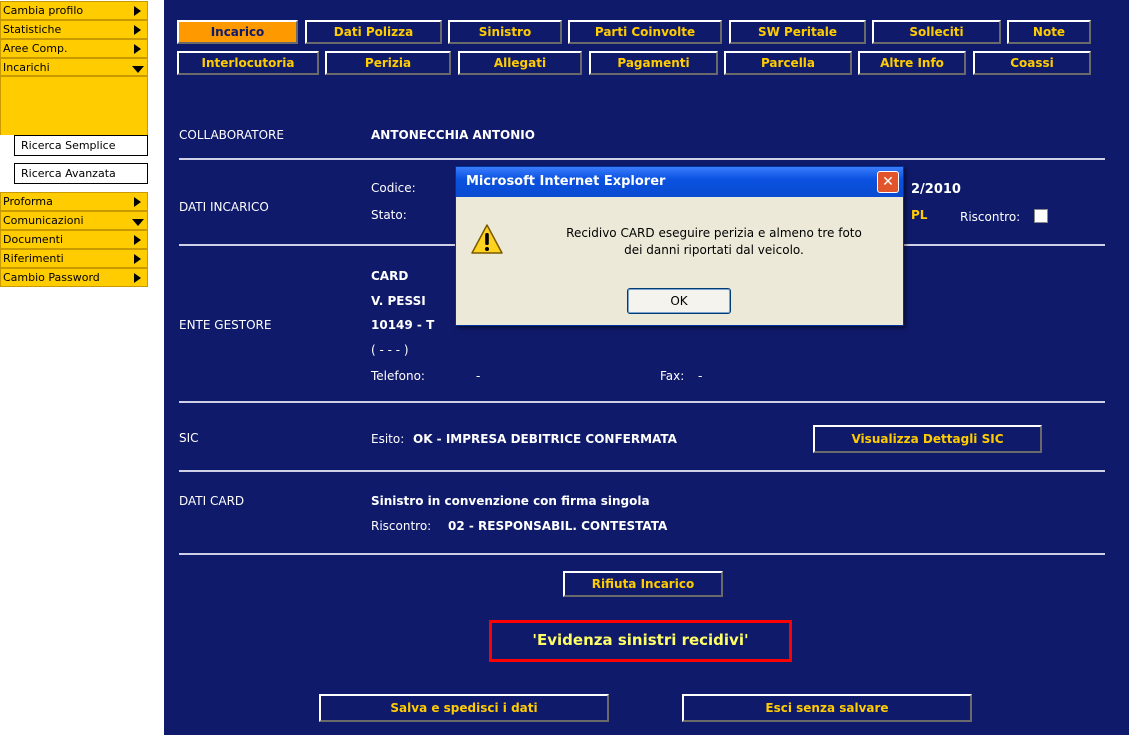  Describe the element at coordinates (398, 301) in the screenshot. I see `ente-address: V. PESSI` at that location.